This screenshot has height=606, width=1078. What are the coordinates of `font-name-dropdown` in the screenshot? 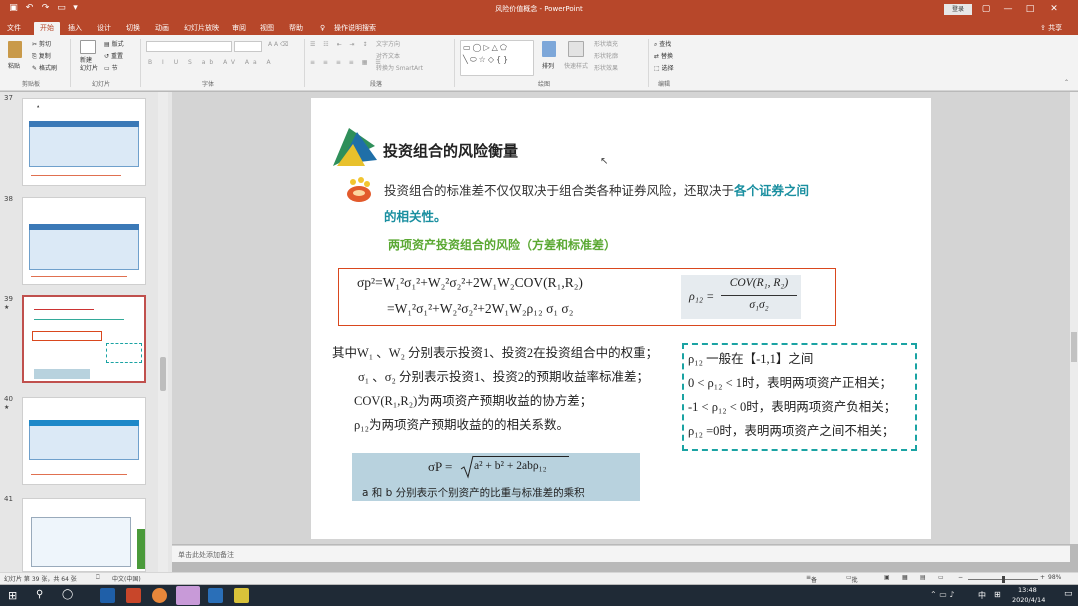 It's located at (189, 46).